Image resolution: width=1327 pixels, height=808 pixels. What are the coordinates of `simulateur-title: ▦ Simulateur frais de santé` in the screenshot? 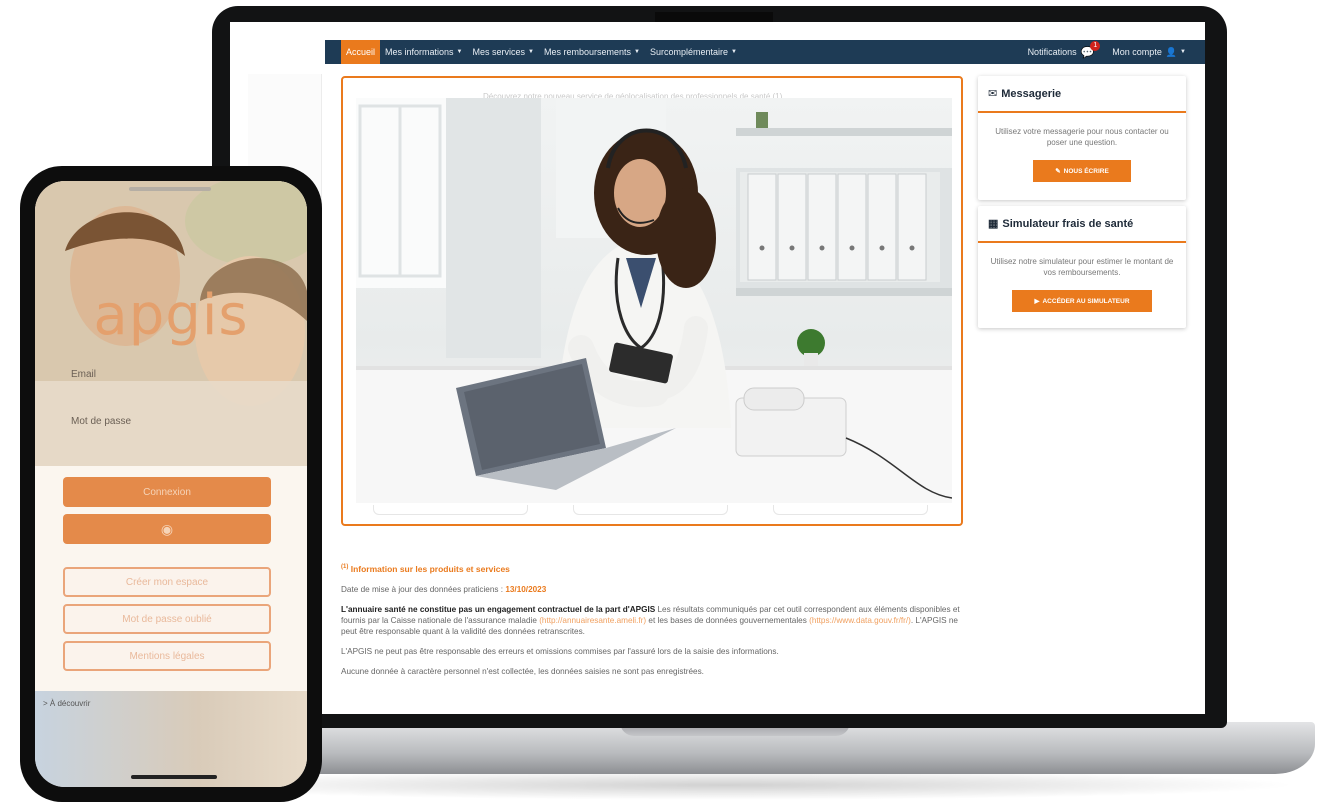 It's located at (1082, 224).